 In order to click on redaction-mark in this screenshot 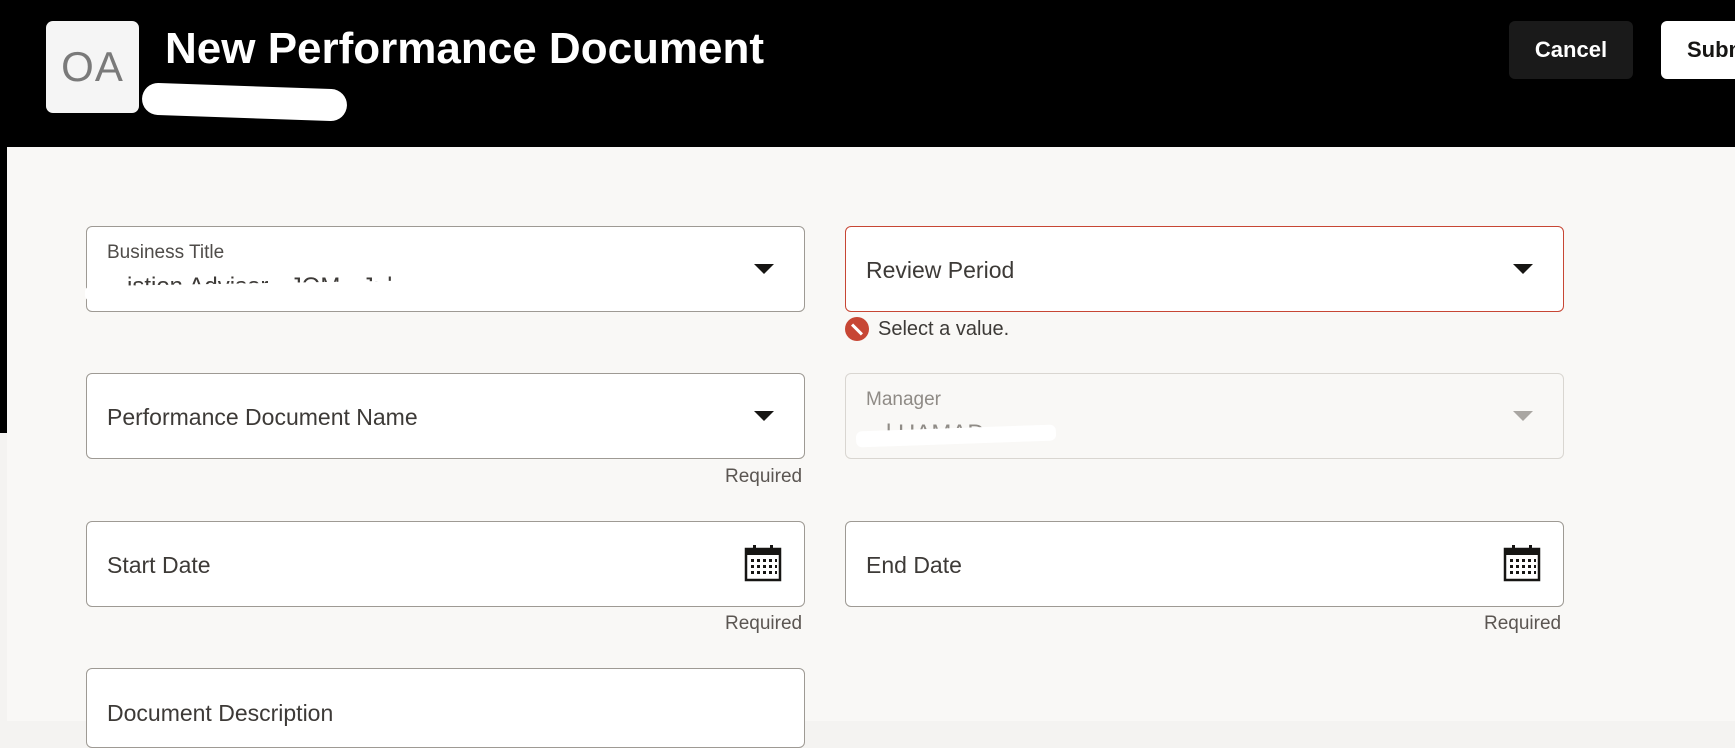, I will do `click(244, 102)`.